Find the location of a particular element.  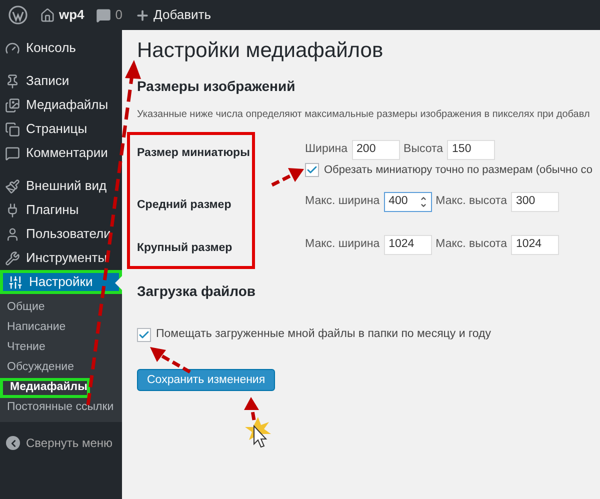

comment-icon is located at coordinates (104, 15).